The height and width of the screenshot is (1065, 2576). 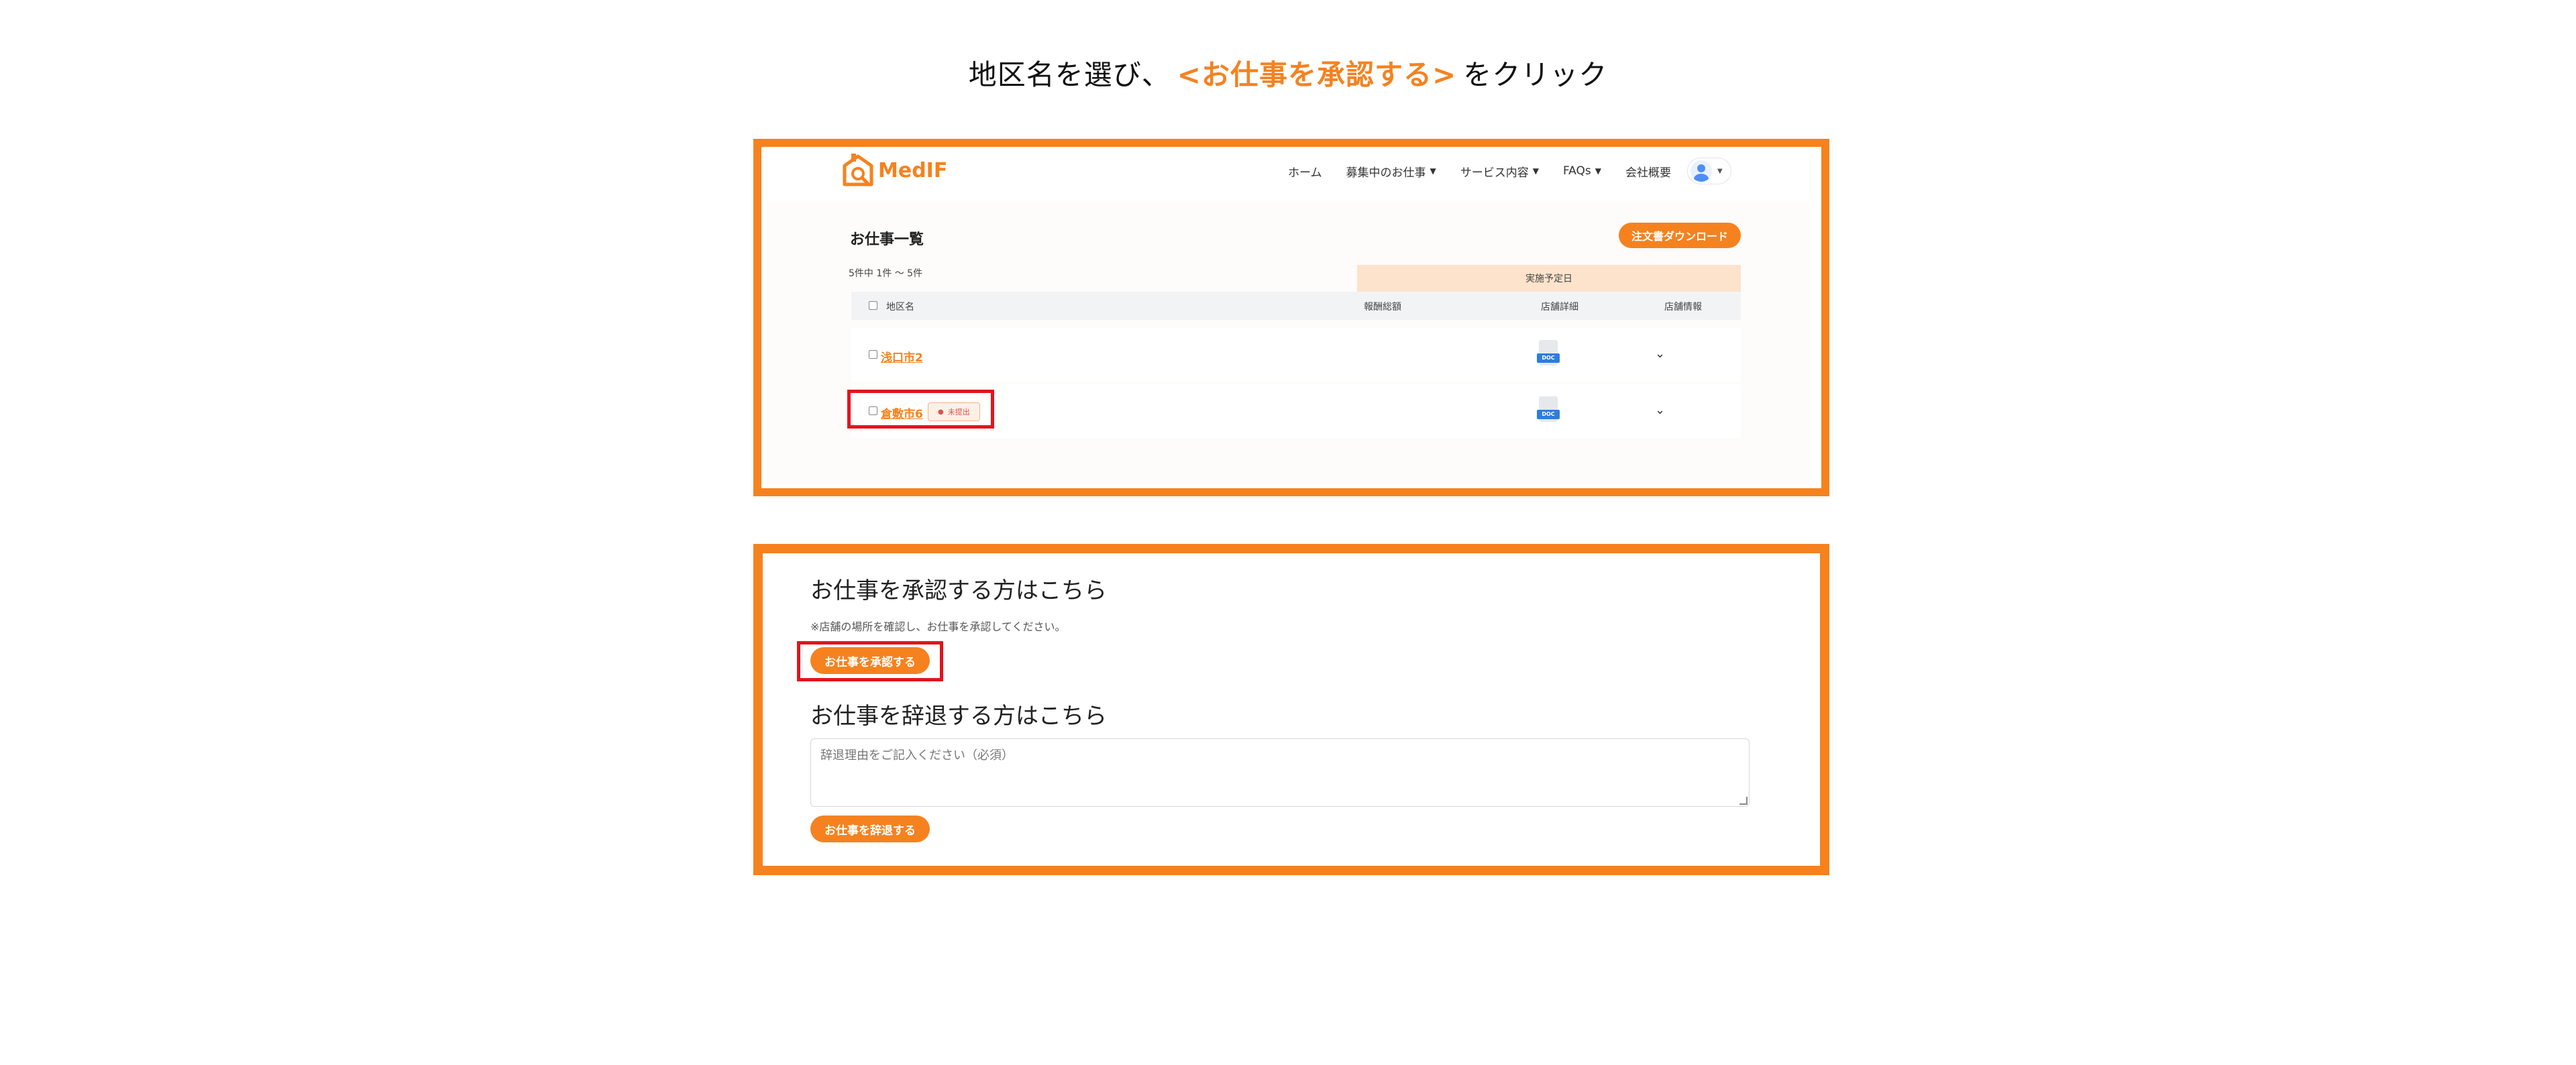 I want to click on group-header-scheduled-date: 実施予定日, so click(x=1549, y=278).